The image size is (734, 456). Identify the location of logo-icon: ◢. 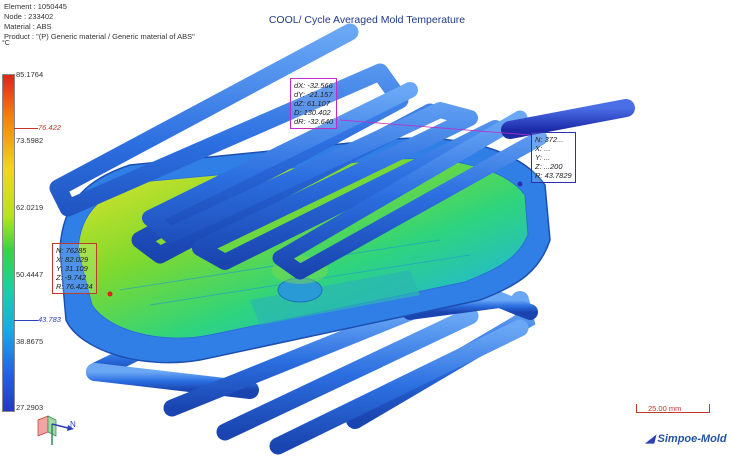
(650, 439).